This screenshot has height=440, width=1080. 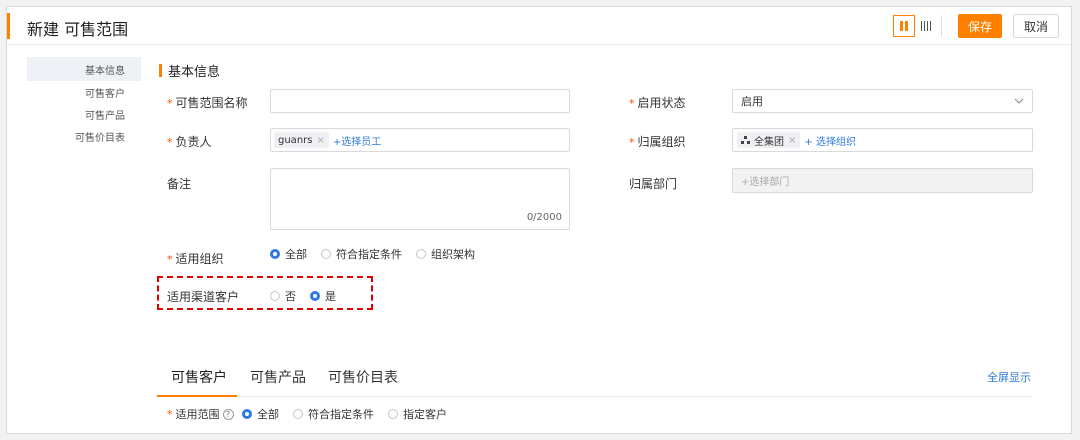 I want to click on radio-label: 指定客户, so click(x=425, y=414).